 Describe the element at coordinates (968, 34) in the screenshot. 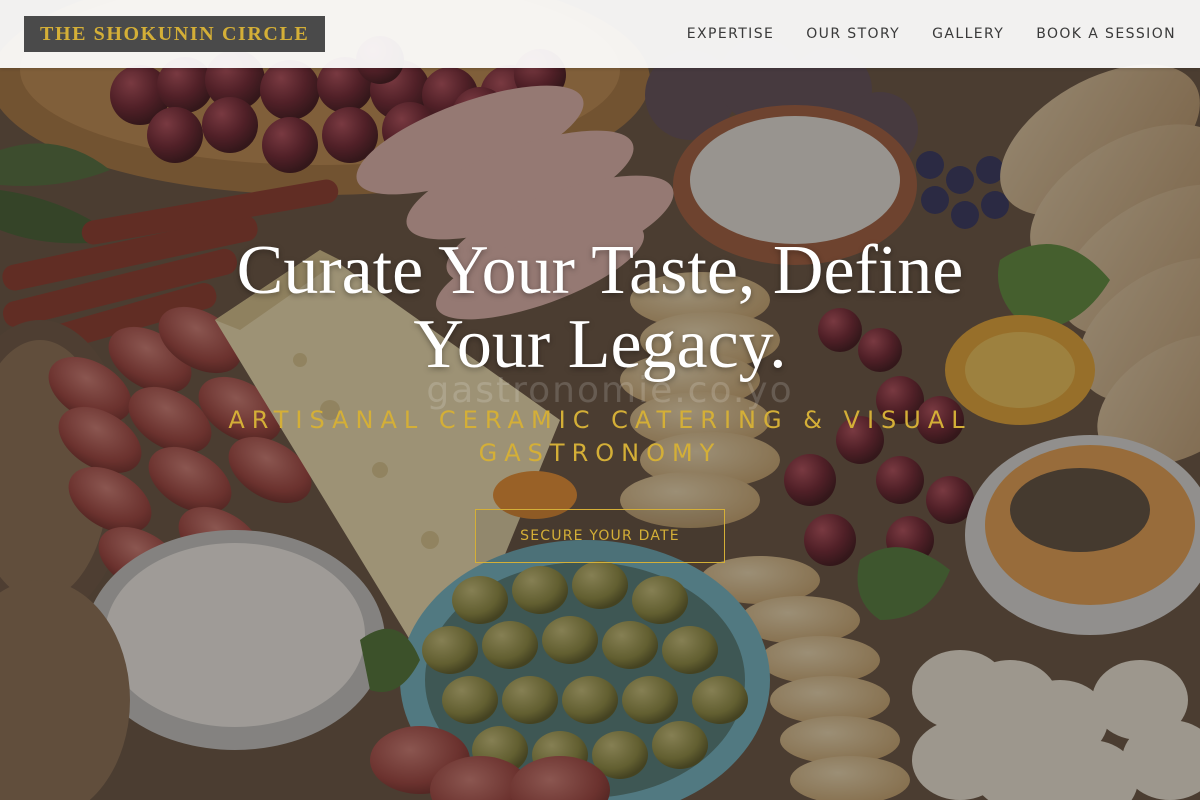

I see `nav-link-gallery: GALLERY` at that location.